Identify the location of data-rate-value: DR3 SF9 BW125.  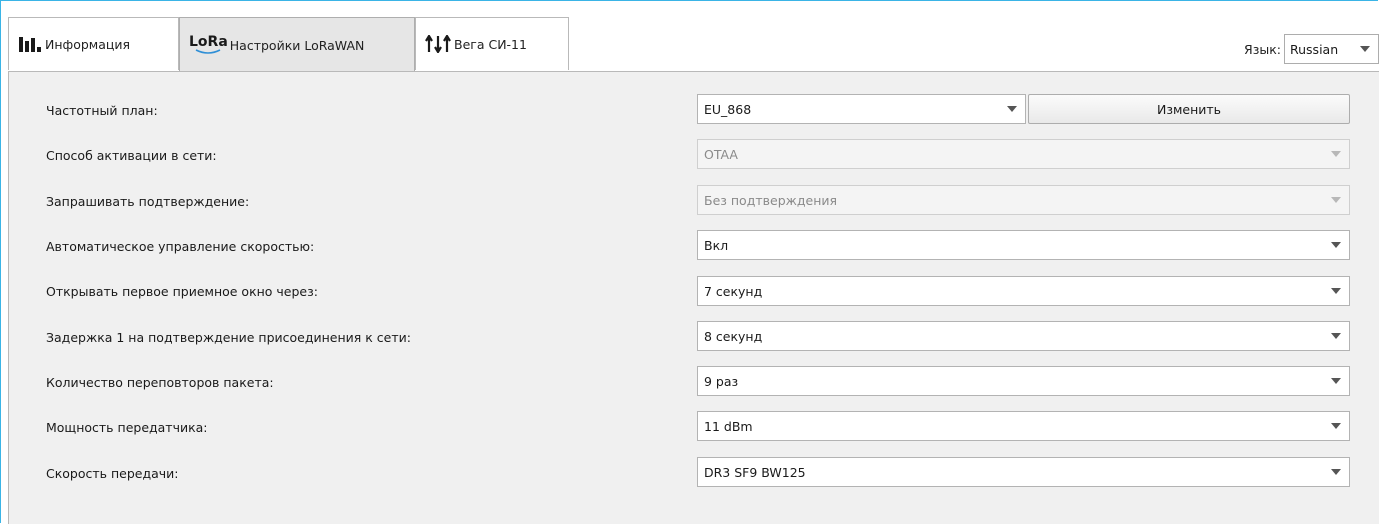
(755, 472).